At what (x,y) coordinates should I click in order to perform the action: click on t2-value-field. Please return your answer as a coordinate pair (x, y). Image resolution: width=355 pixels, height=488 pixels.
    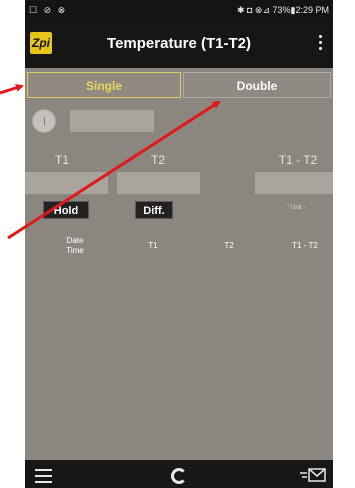
    Looking at the image, I should click on (158, 183).